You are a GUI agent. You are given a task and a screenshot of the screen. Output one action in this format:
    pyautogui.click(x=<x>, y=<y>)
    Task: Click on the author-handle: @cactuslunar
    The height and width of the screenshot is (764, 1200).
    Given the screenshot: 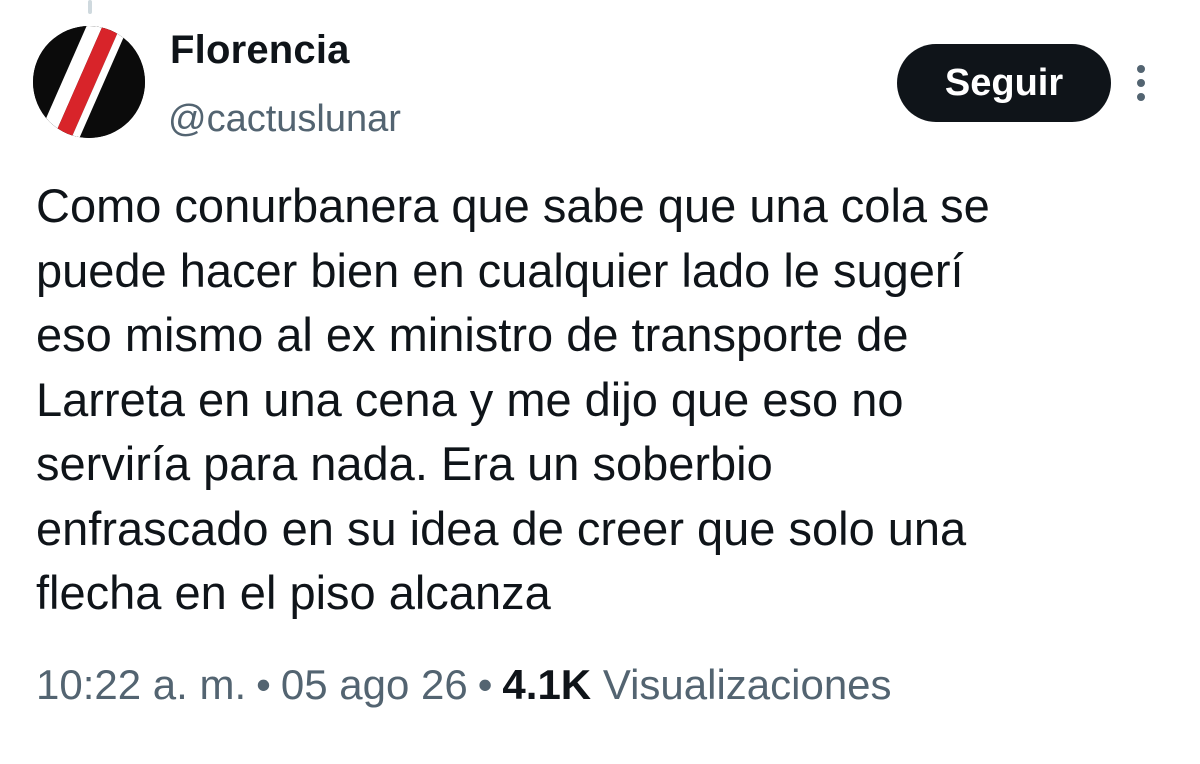 What is the action you would take?
    pyautogui.click(x=284, y=119)
    